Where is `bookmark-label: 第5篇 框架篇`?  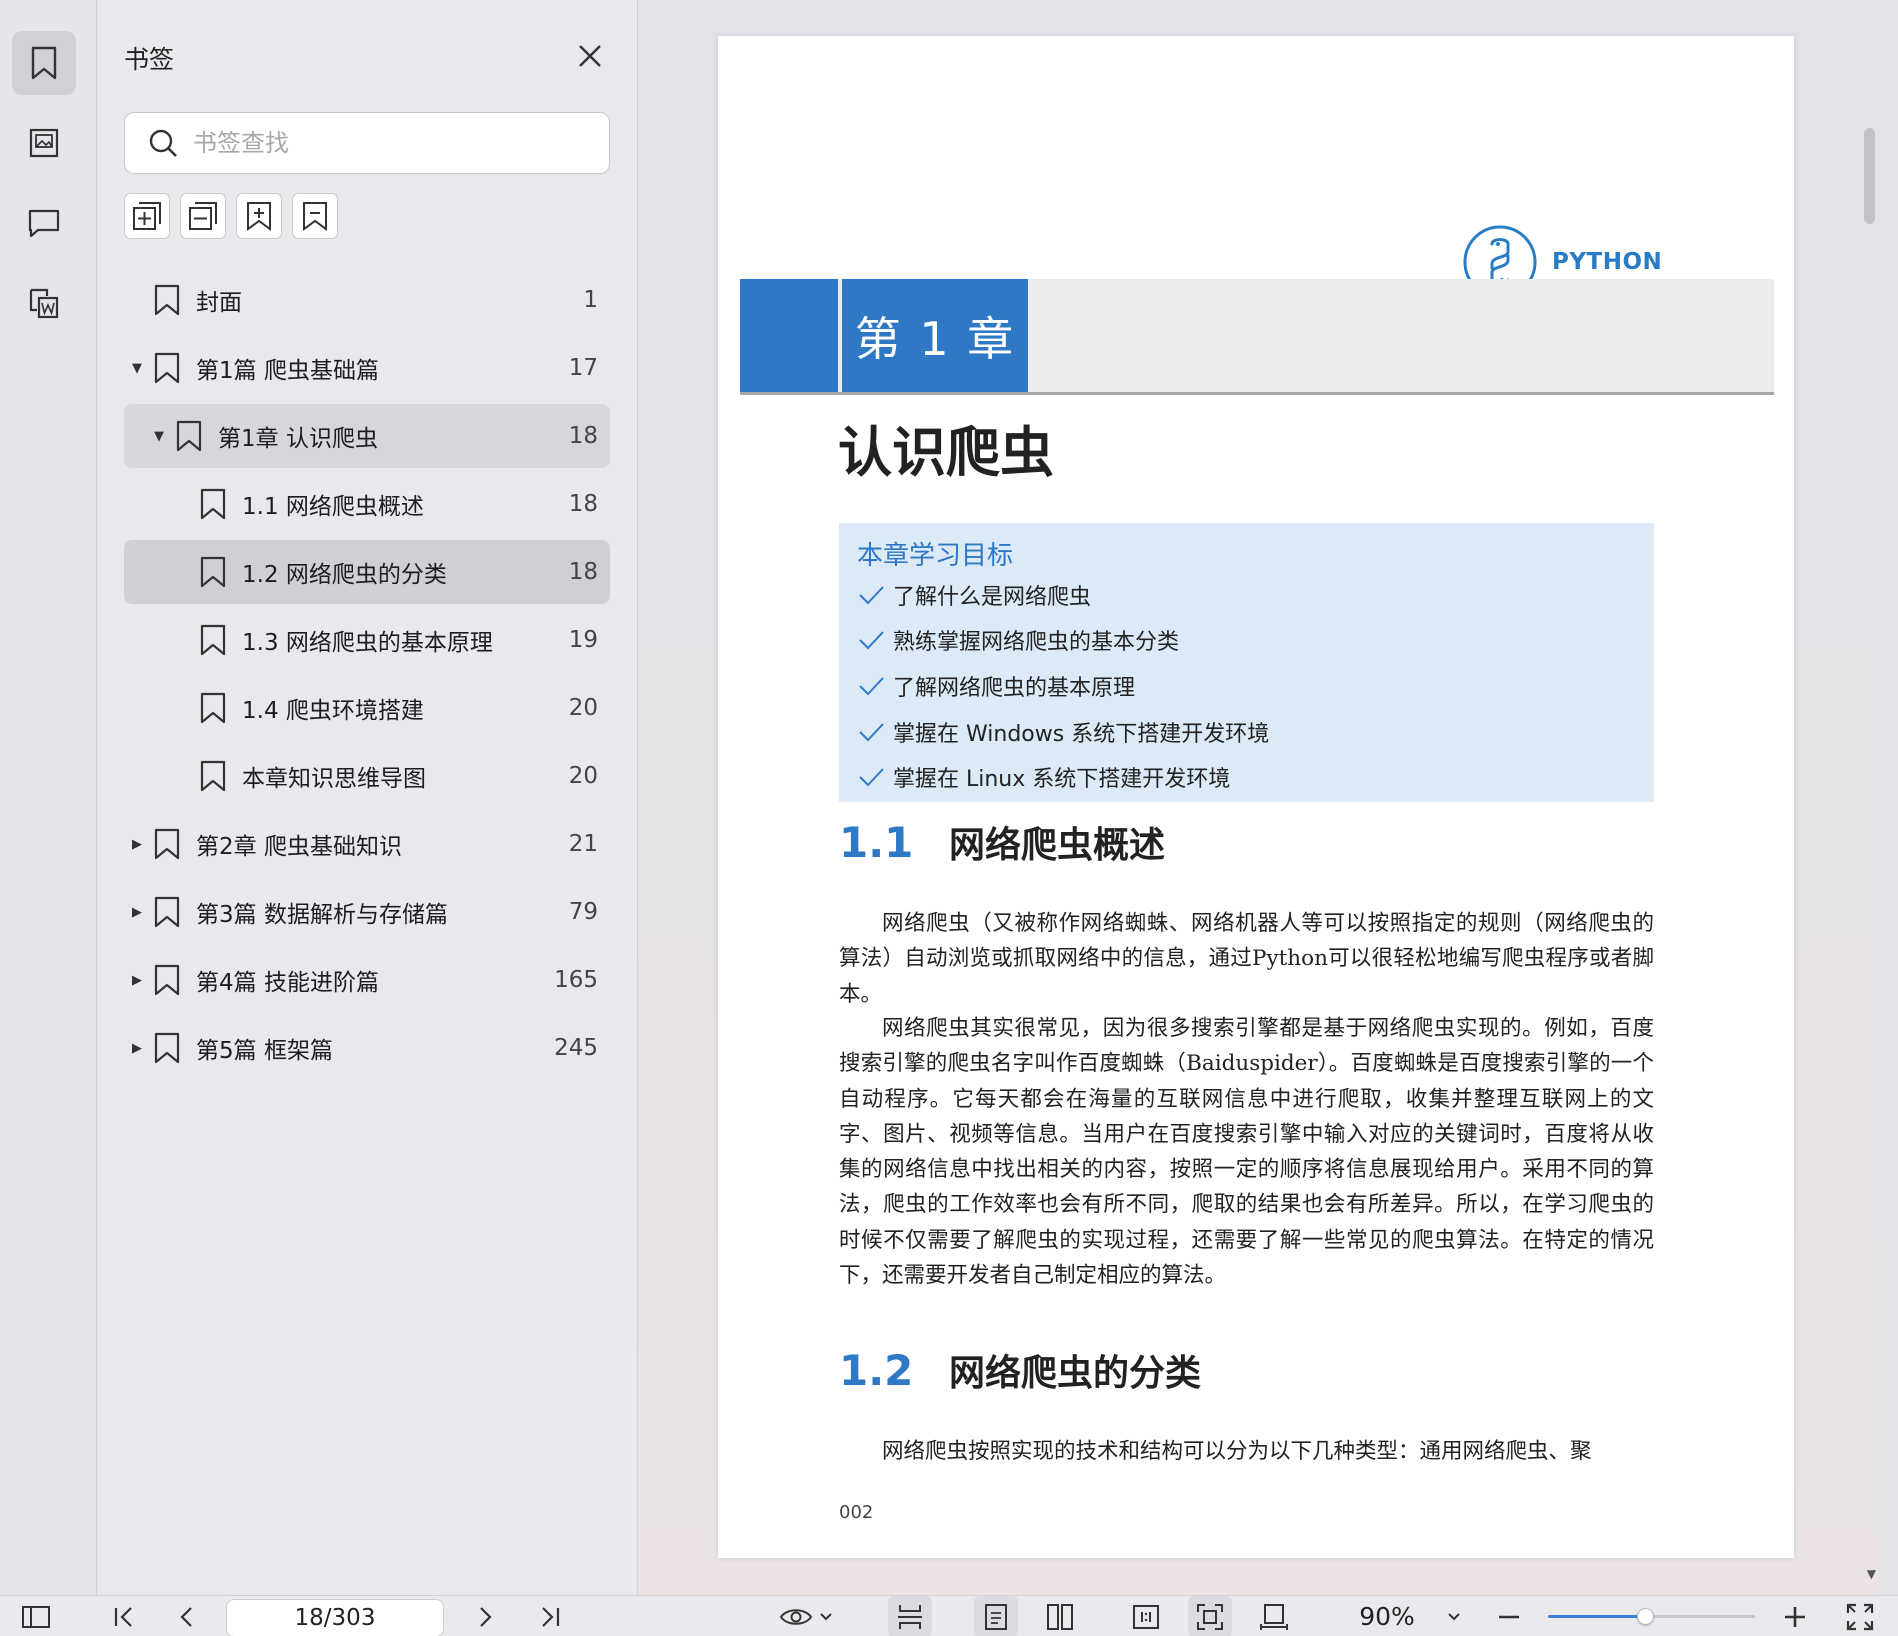
bookmark-label: 第5篇 框架篇 is located at coordinates (264, 1051).